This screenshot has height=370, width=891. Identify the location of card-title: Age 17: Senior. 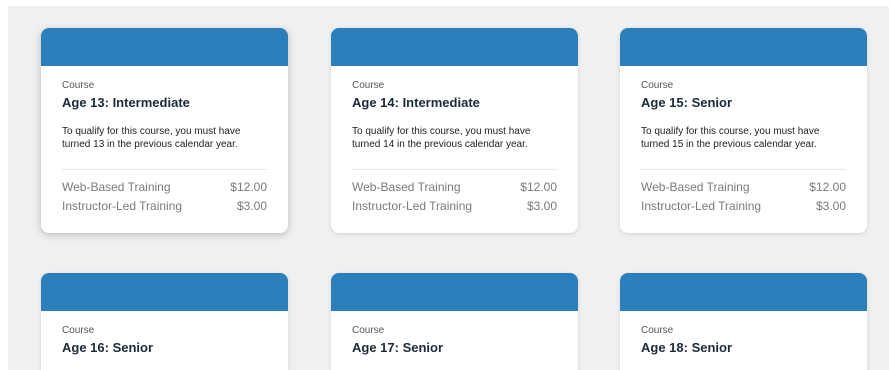
(454, 347).